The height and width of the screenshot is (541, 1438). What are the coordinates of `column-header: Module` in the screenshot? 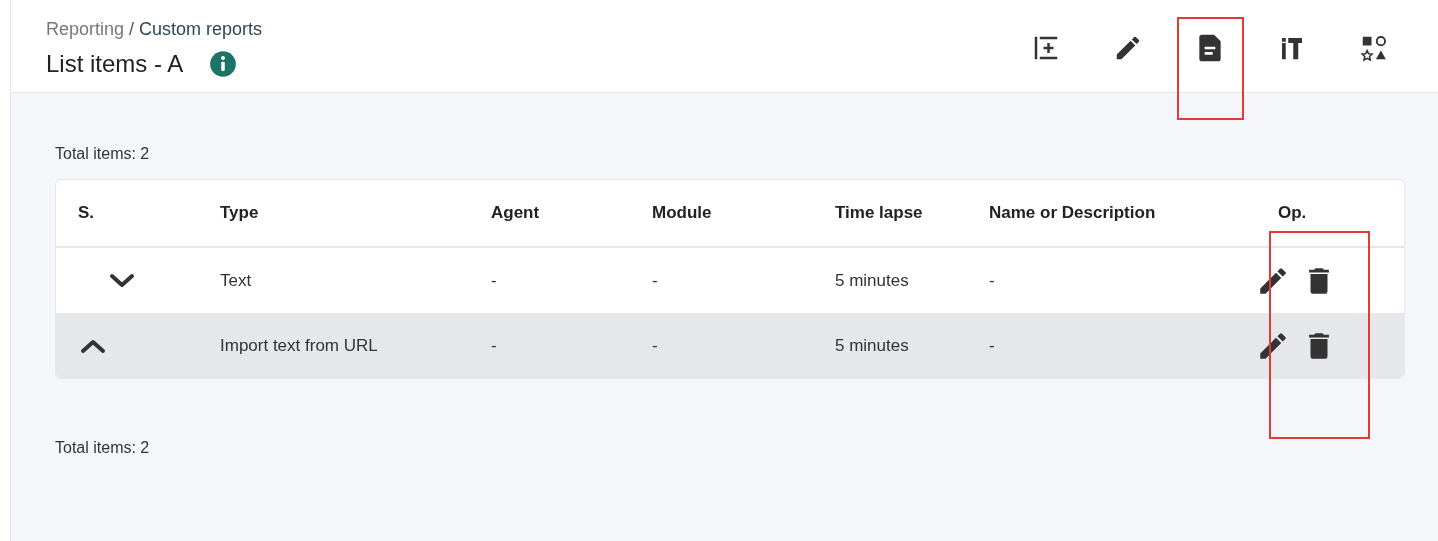 It's located at (682, 213).